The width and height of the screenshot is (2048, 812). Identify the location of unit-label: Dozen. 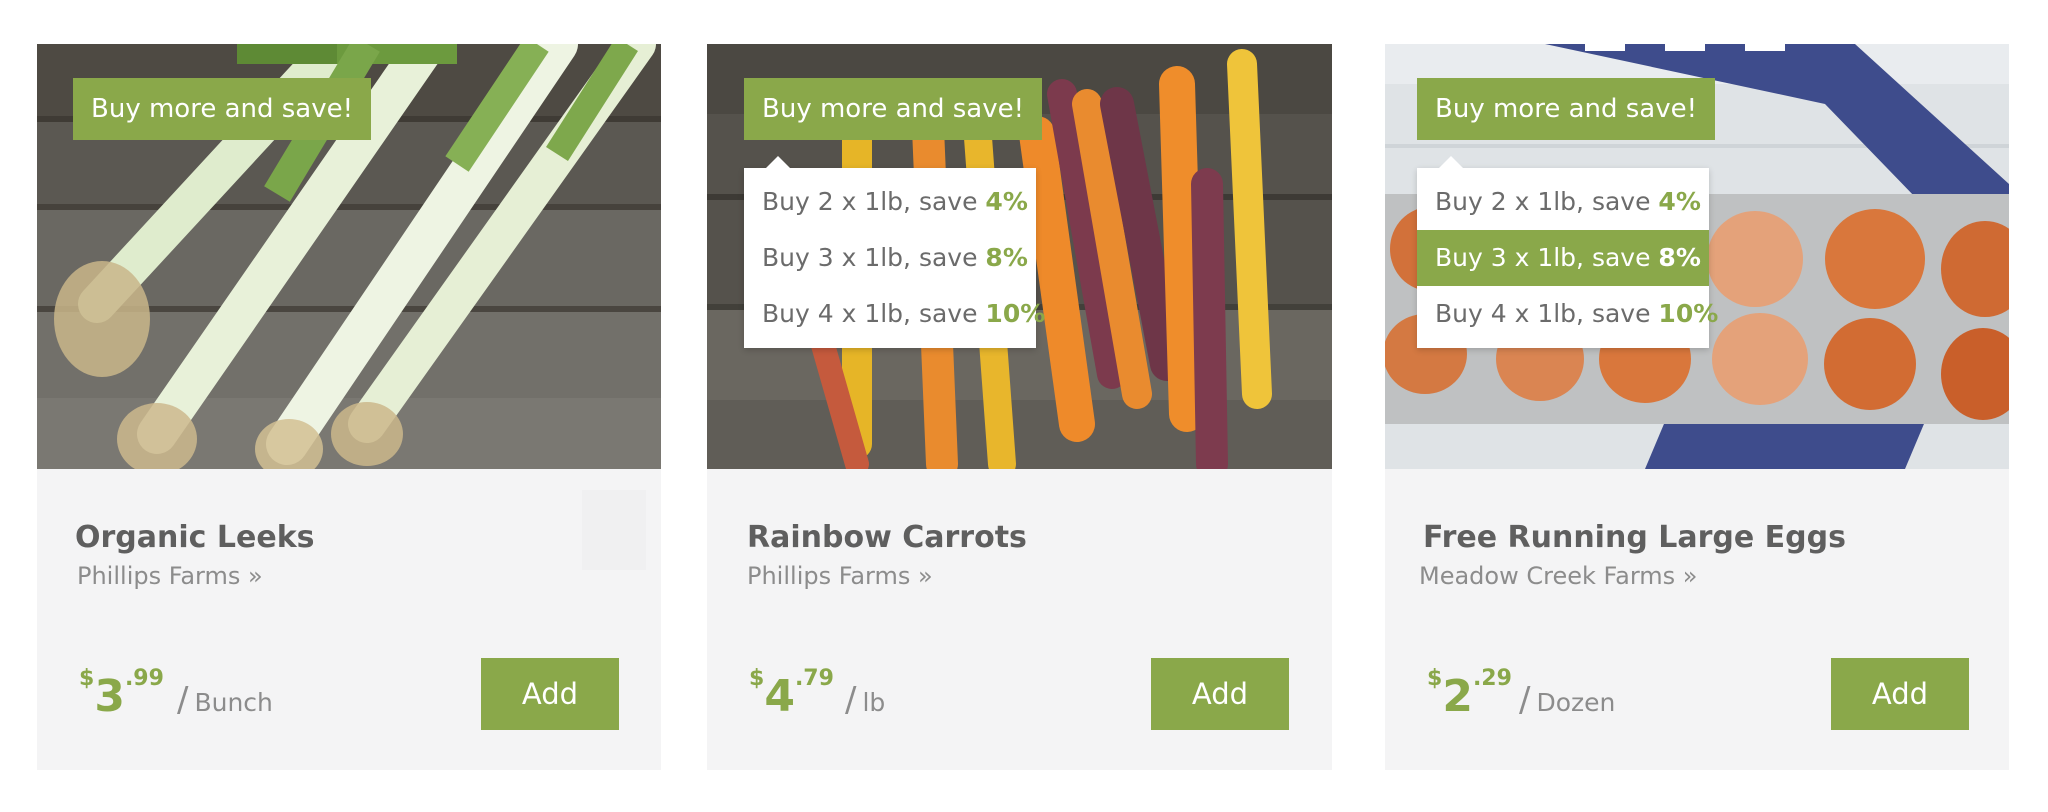
(1576, 702).